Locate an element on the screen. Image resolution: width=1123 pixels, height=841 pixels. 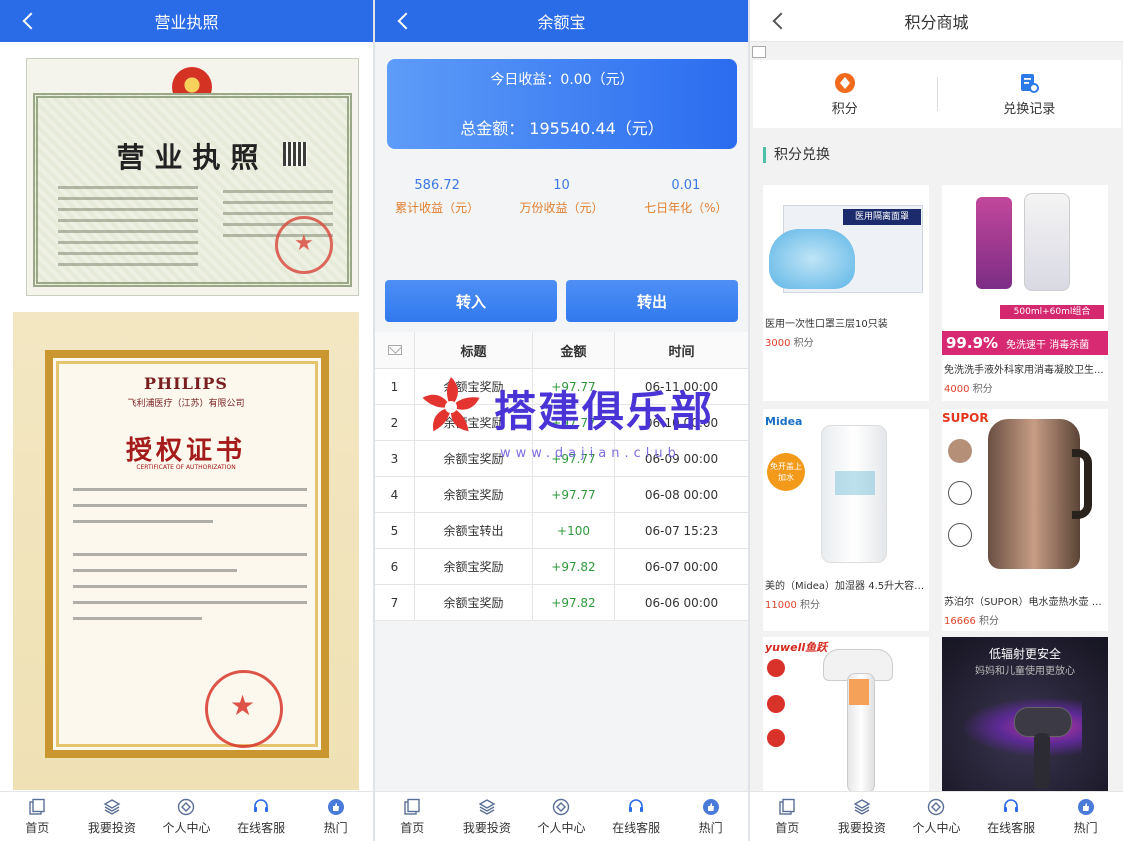
points-value: 4000 is located at coordinates (957, 389).